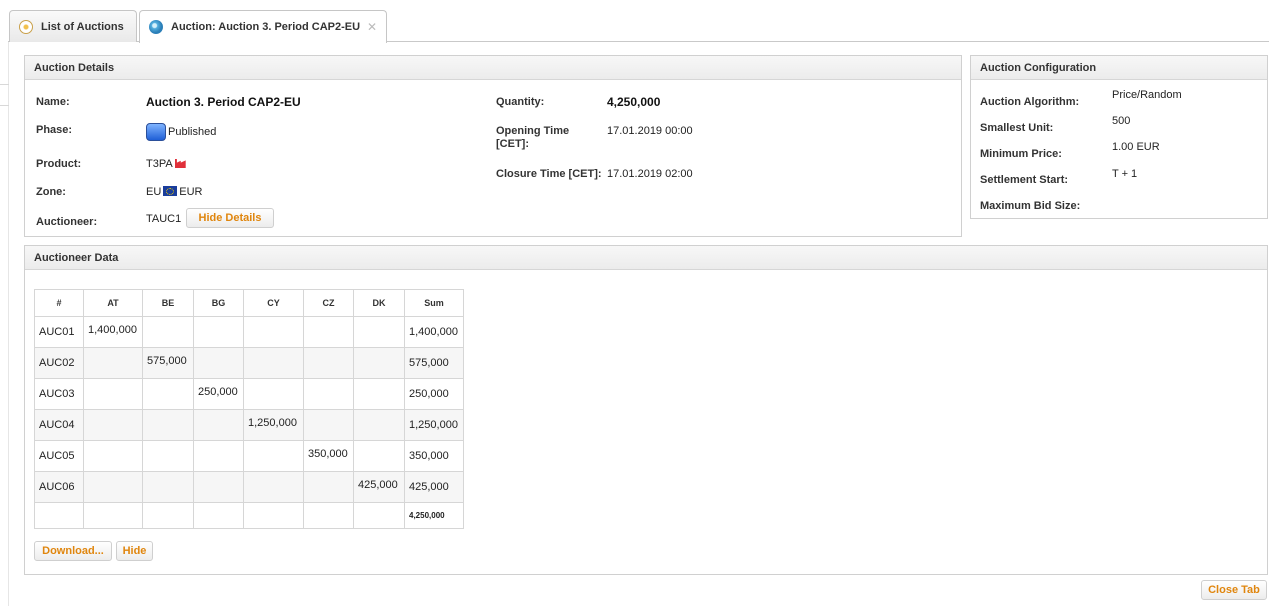 The image size is (1269, 606). What do you see at coordinates (434, 456) in the screenshot?
I see `cell-sum: 350,000` at bounding box center [434, 456].